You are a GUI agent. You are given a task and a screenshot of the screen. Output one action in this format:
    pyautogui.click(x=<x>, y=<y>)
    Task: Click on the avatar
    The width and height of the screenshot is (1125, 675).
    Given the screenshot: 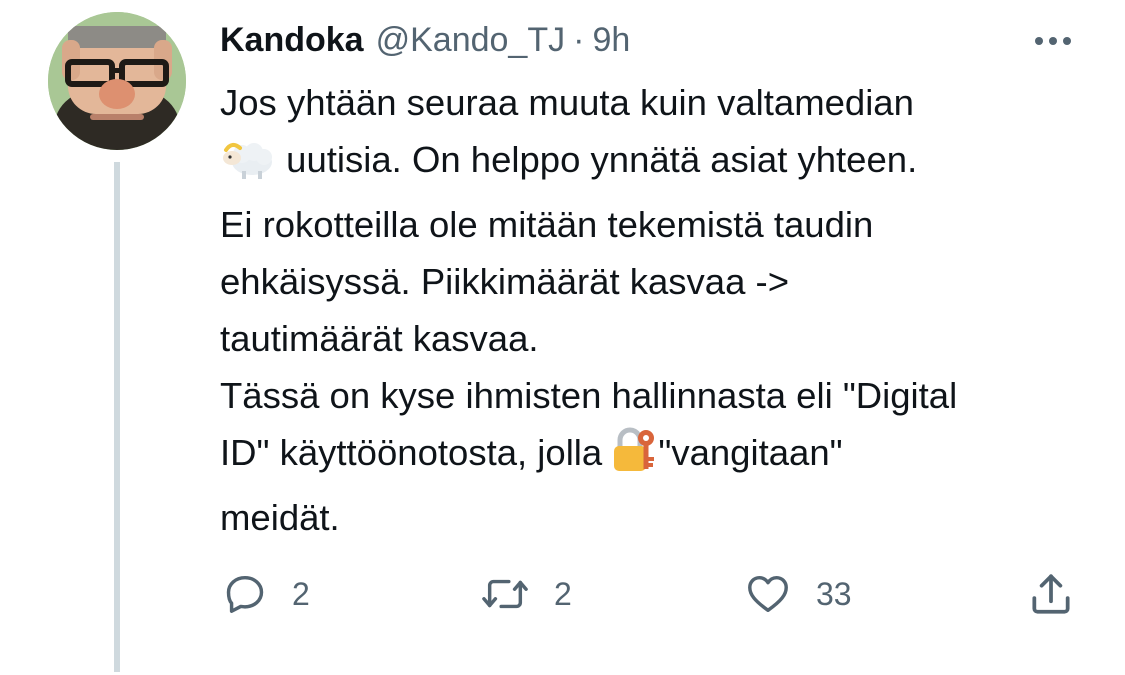 What is the action you would take?
    pyautogui.click(x=117, y=81)
    